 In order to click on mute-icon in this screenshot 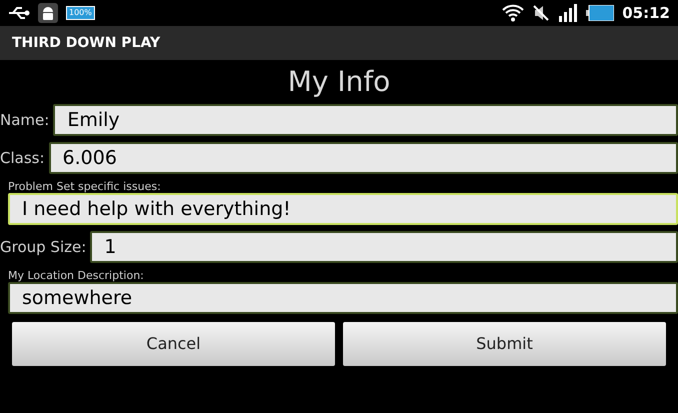, I will do `click(541, 13)`.